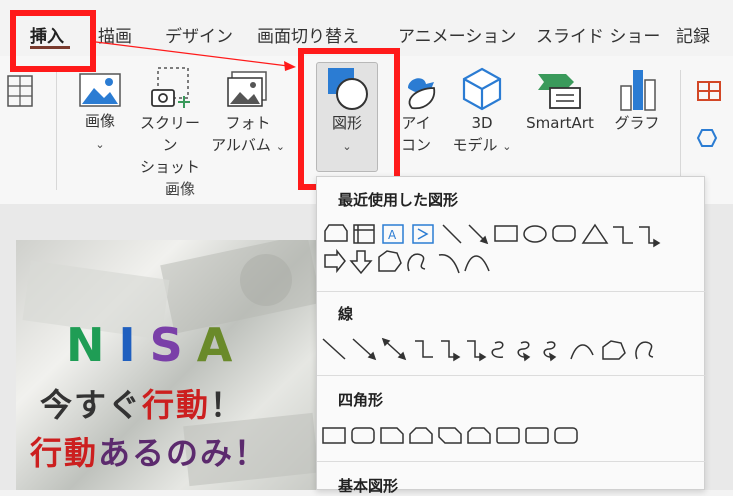 Image resolution: width=733 pixels, height=496 pixels. I want to click on shape-scribble, so click(416, 262).